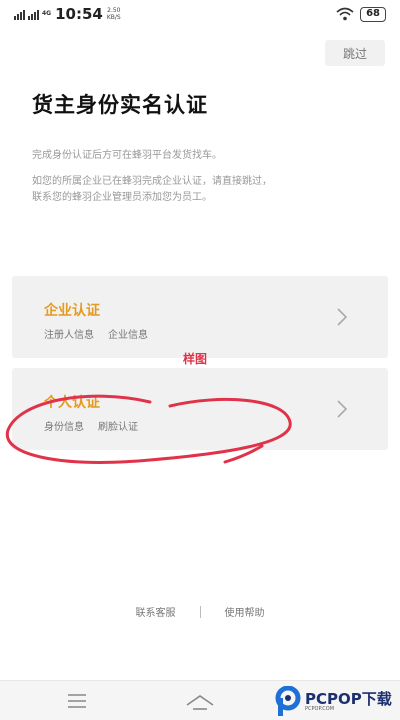 This screenshot has width=400, height=720. I want to click on status-time: 10:54, so click(79, 14).